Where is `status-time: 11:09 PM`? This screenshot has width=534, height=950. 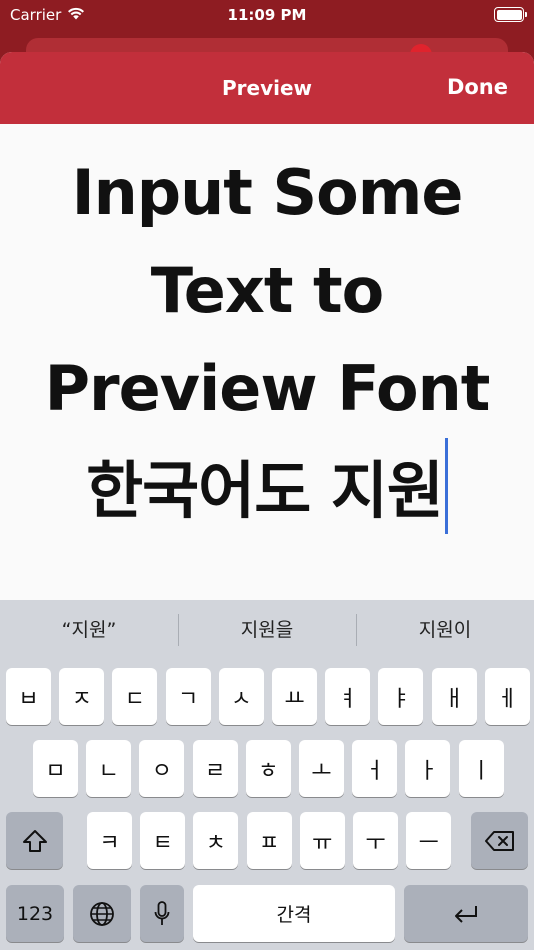 status-time: 11:09 PM is located at coordinates (267, 15).